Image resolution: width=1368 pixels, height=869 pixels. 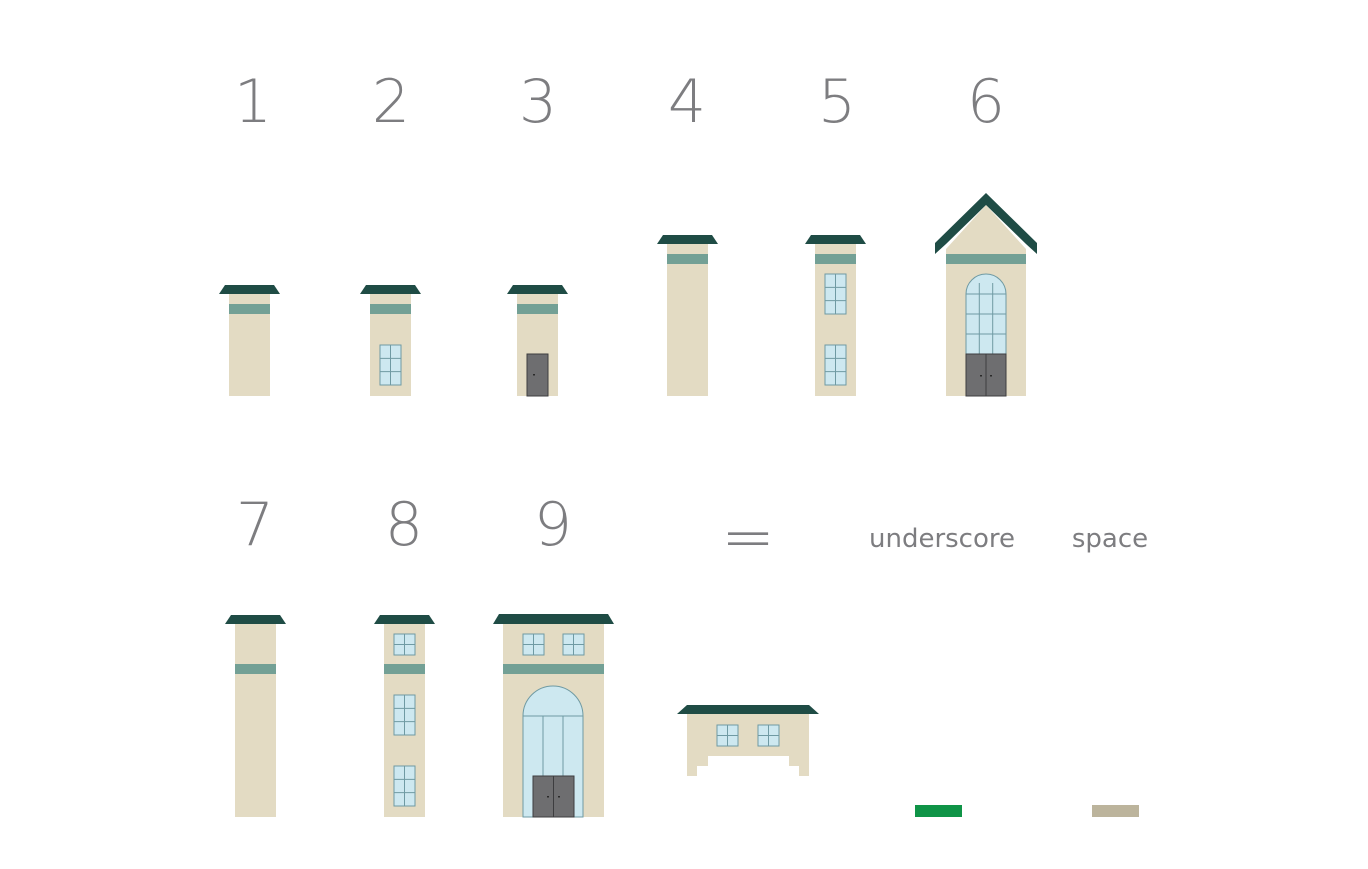 I want to click on tower-with-door-icon, so click(x=537, y=341).